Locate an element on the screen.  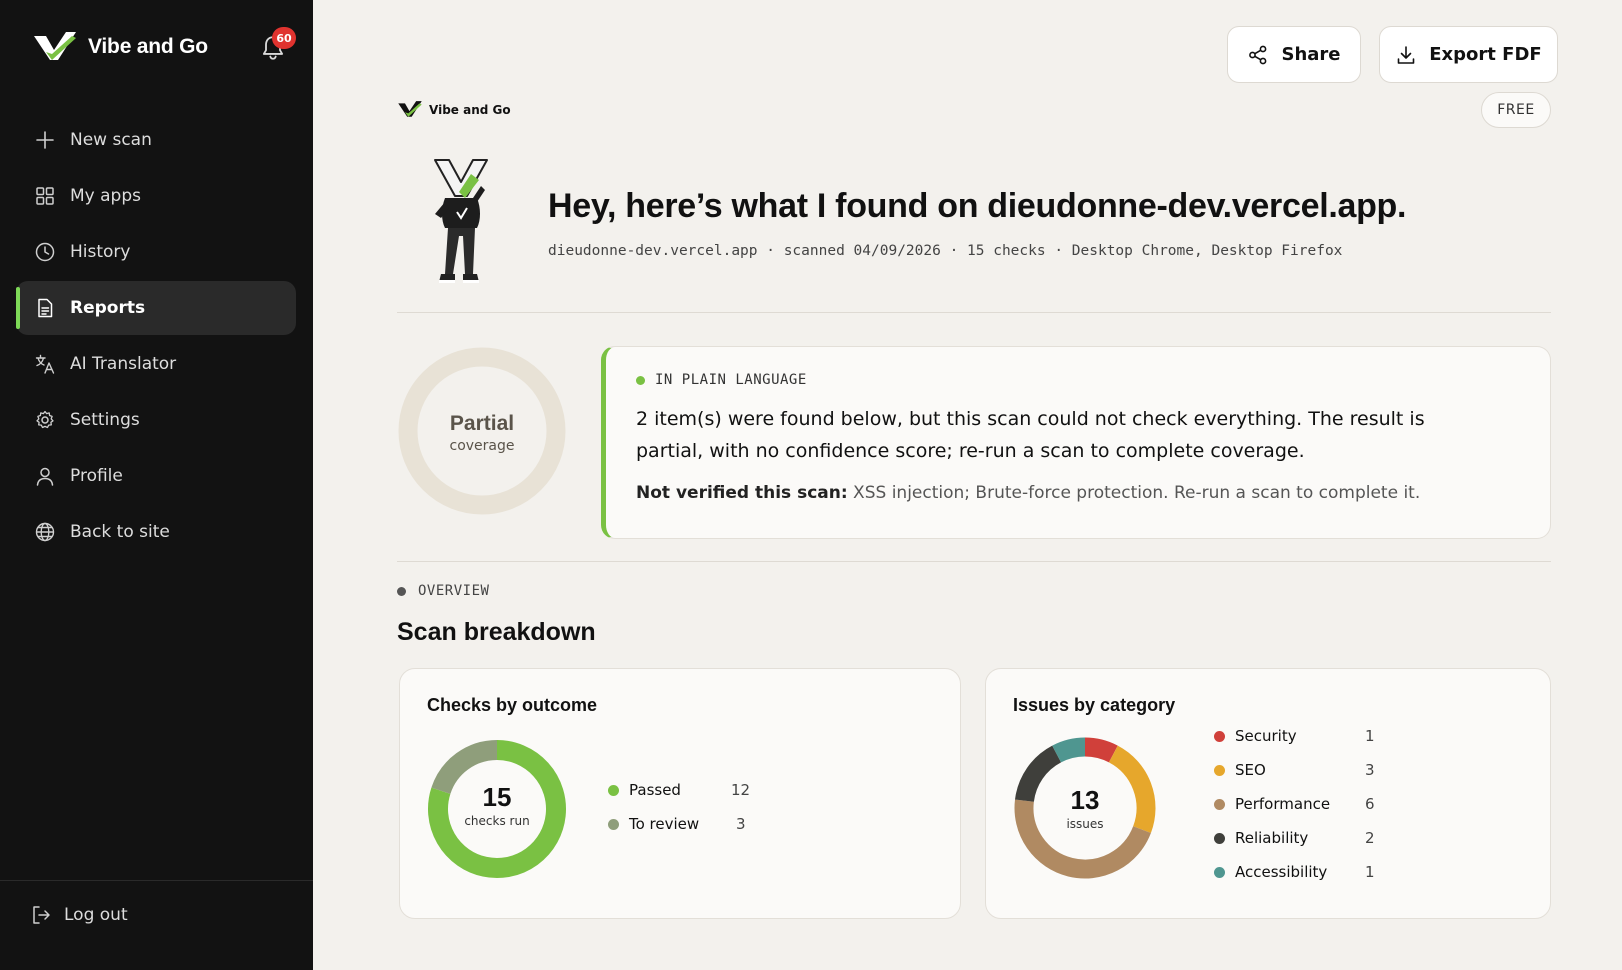
share-label: Share is located at coordinates (1311, 54).